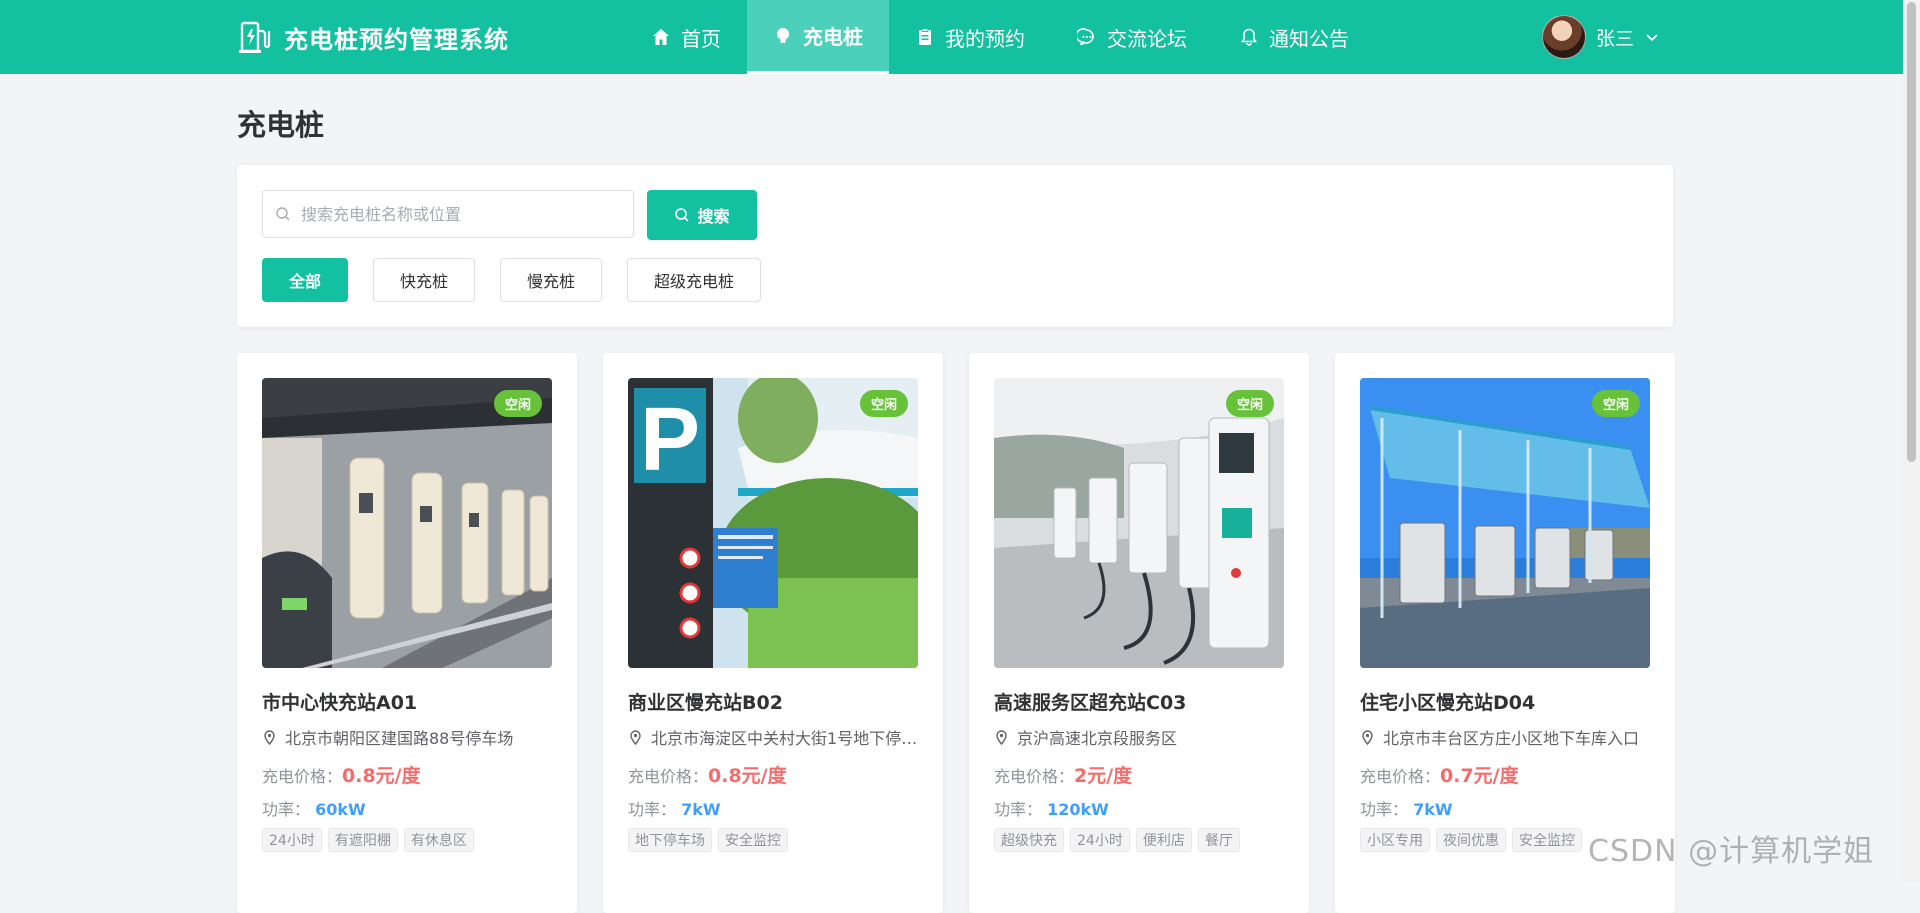 The image size is (1920, 913). Describe the element at coordinates (1078, 809) in the screenshot. I see `power-value: 120kW` at that location.